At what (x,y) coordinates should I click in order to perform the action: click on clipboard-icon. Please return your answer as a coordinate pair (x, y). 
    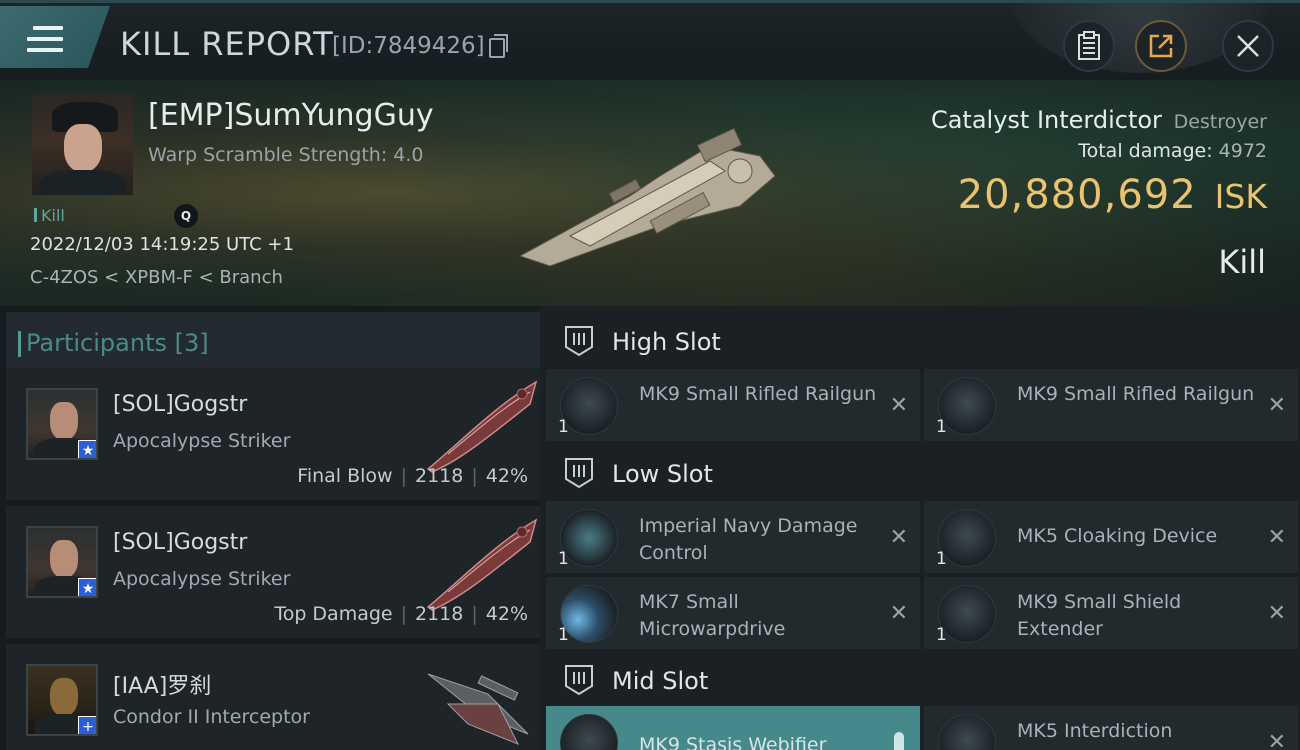
    Looking at the image, I should click on (1089, 45).